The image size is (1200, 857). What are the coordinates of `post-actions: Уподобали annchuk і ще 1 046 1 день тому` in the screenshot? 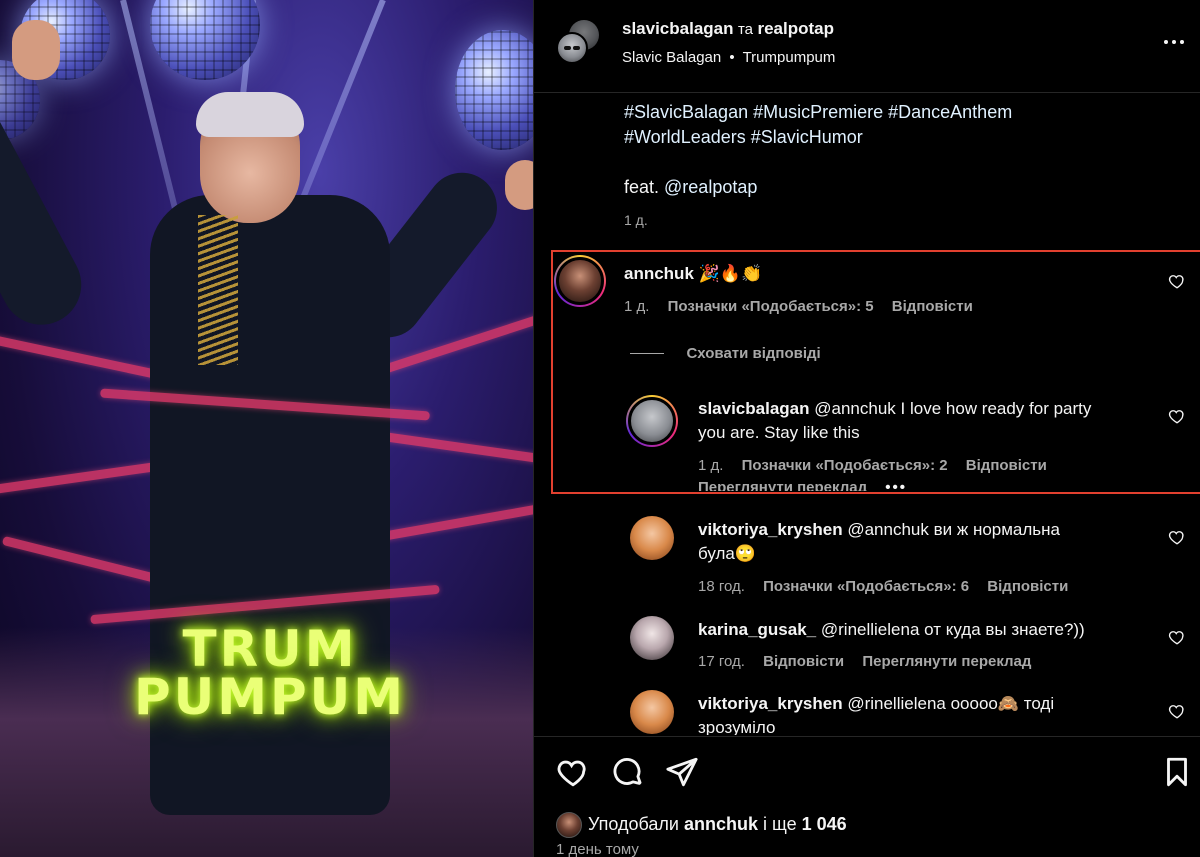 It's located at (867, 796).